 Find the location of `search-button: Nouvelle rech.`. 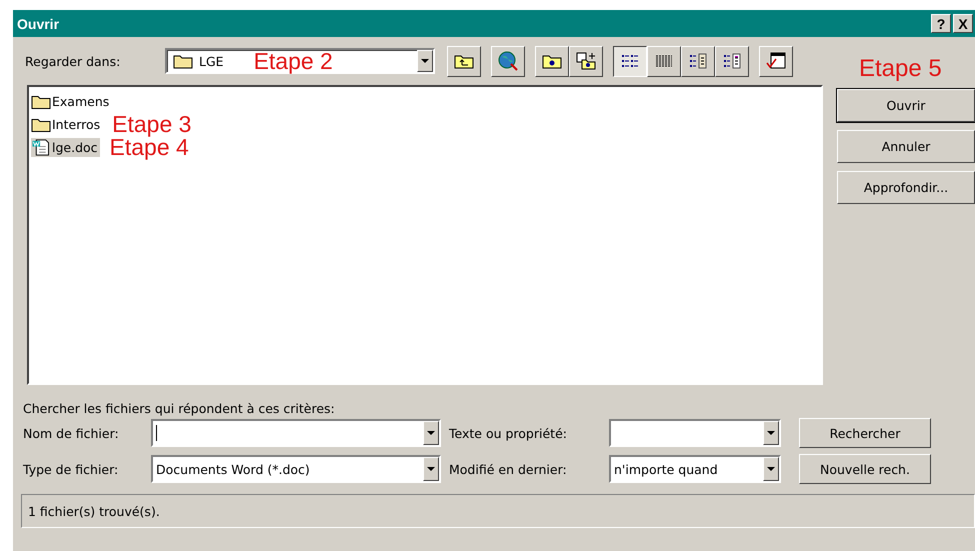

search-button: Nouvelle rech. is located at coordinates (865, 469).